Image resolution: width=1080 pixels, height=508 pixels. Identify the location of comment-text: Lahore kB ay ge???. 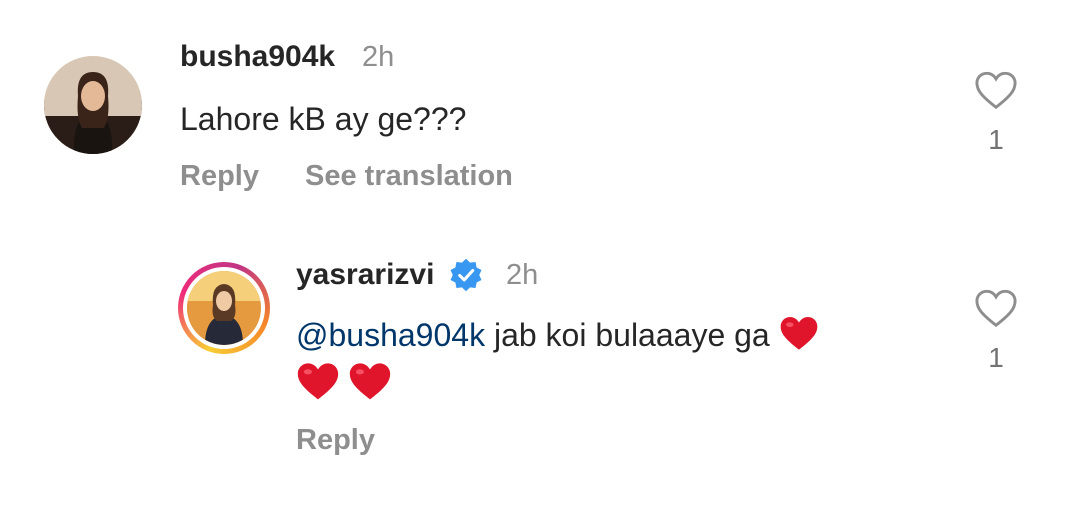
(323, 119).